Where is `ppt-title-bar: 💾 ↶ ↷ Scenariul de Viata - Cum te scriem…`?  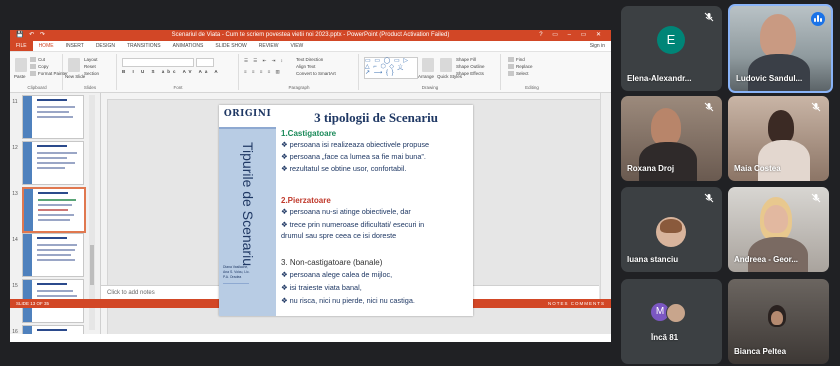 ppt-title-bar: 💾 ↶ ↷ Scenariul de Viata - Cum te scriem… is located at coordinates (310, 35).